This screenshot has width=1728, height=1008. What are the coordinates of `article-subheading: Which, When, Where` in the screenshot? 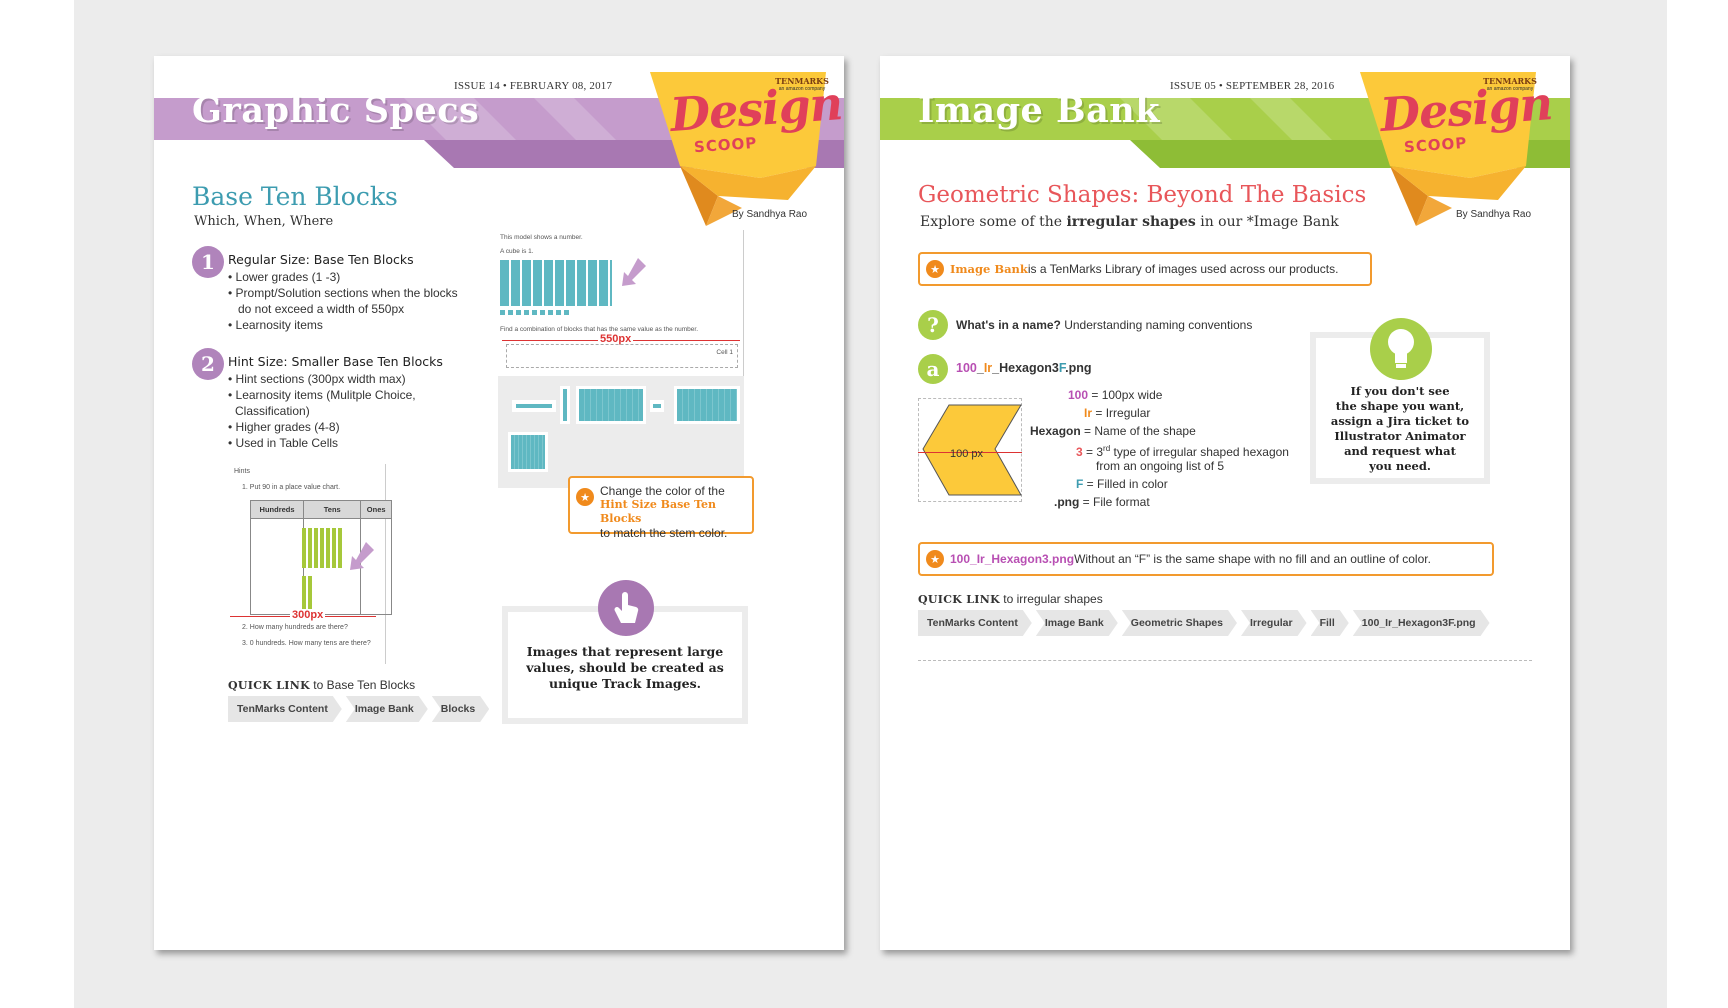 It's located at (264, 221).